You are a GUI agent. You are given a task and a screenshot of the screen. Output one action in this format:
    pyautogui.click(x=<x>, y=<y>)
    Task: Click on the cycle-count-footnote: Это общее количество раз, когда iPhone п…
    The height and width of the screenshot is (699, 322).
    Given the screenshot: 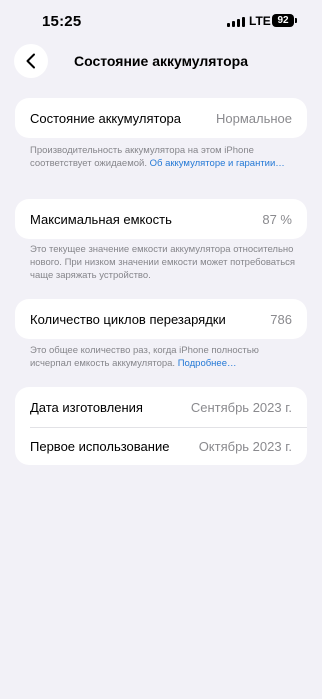 What is the action you would take?
    pyautogui.click(x=165, y=357)
    